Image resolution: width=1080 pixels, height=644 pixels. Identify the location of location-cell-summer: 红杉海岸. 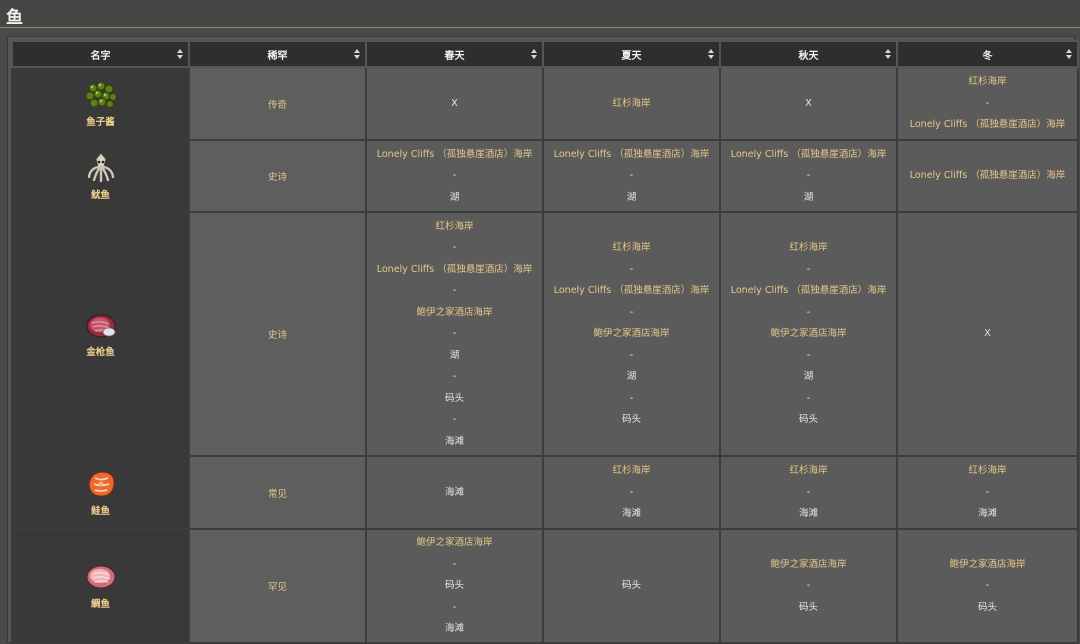
(631, 103).